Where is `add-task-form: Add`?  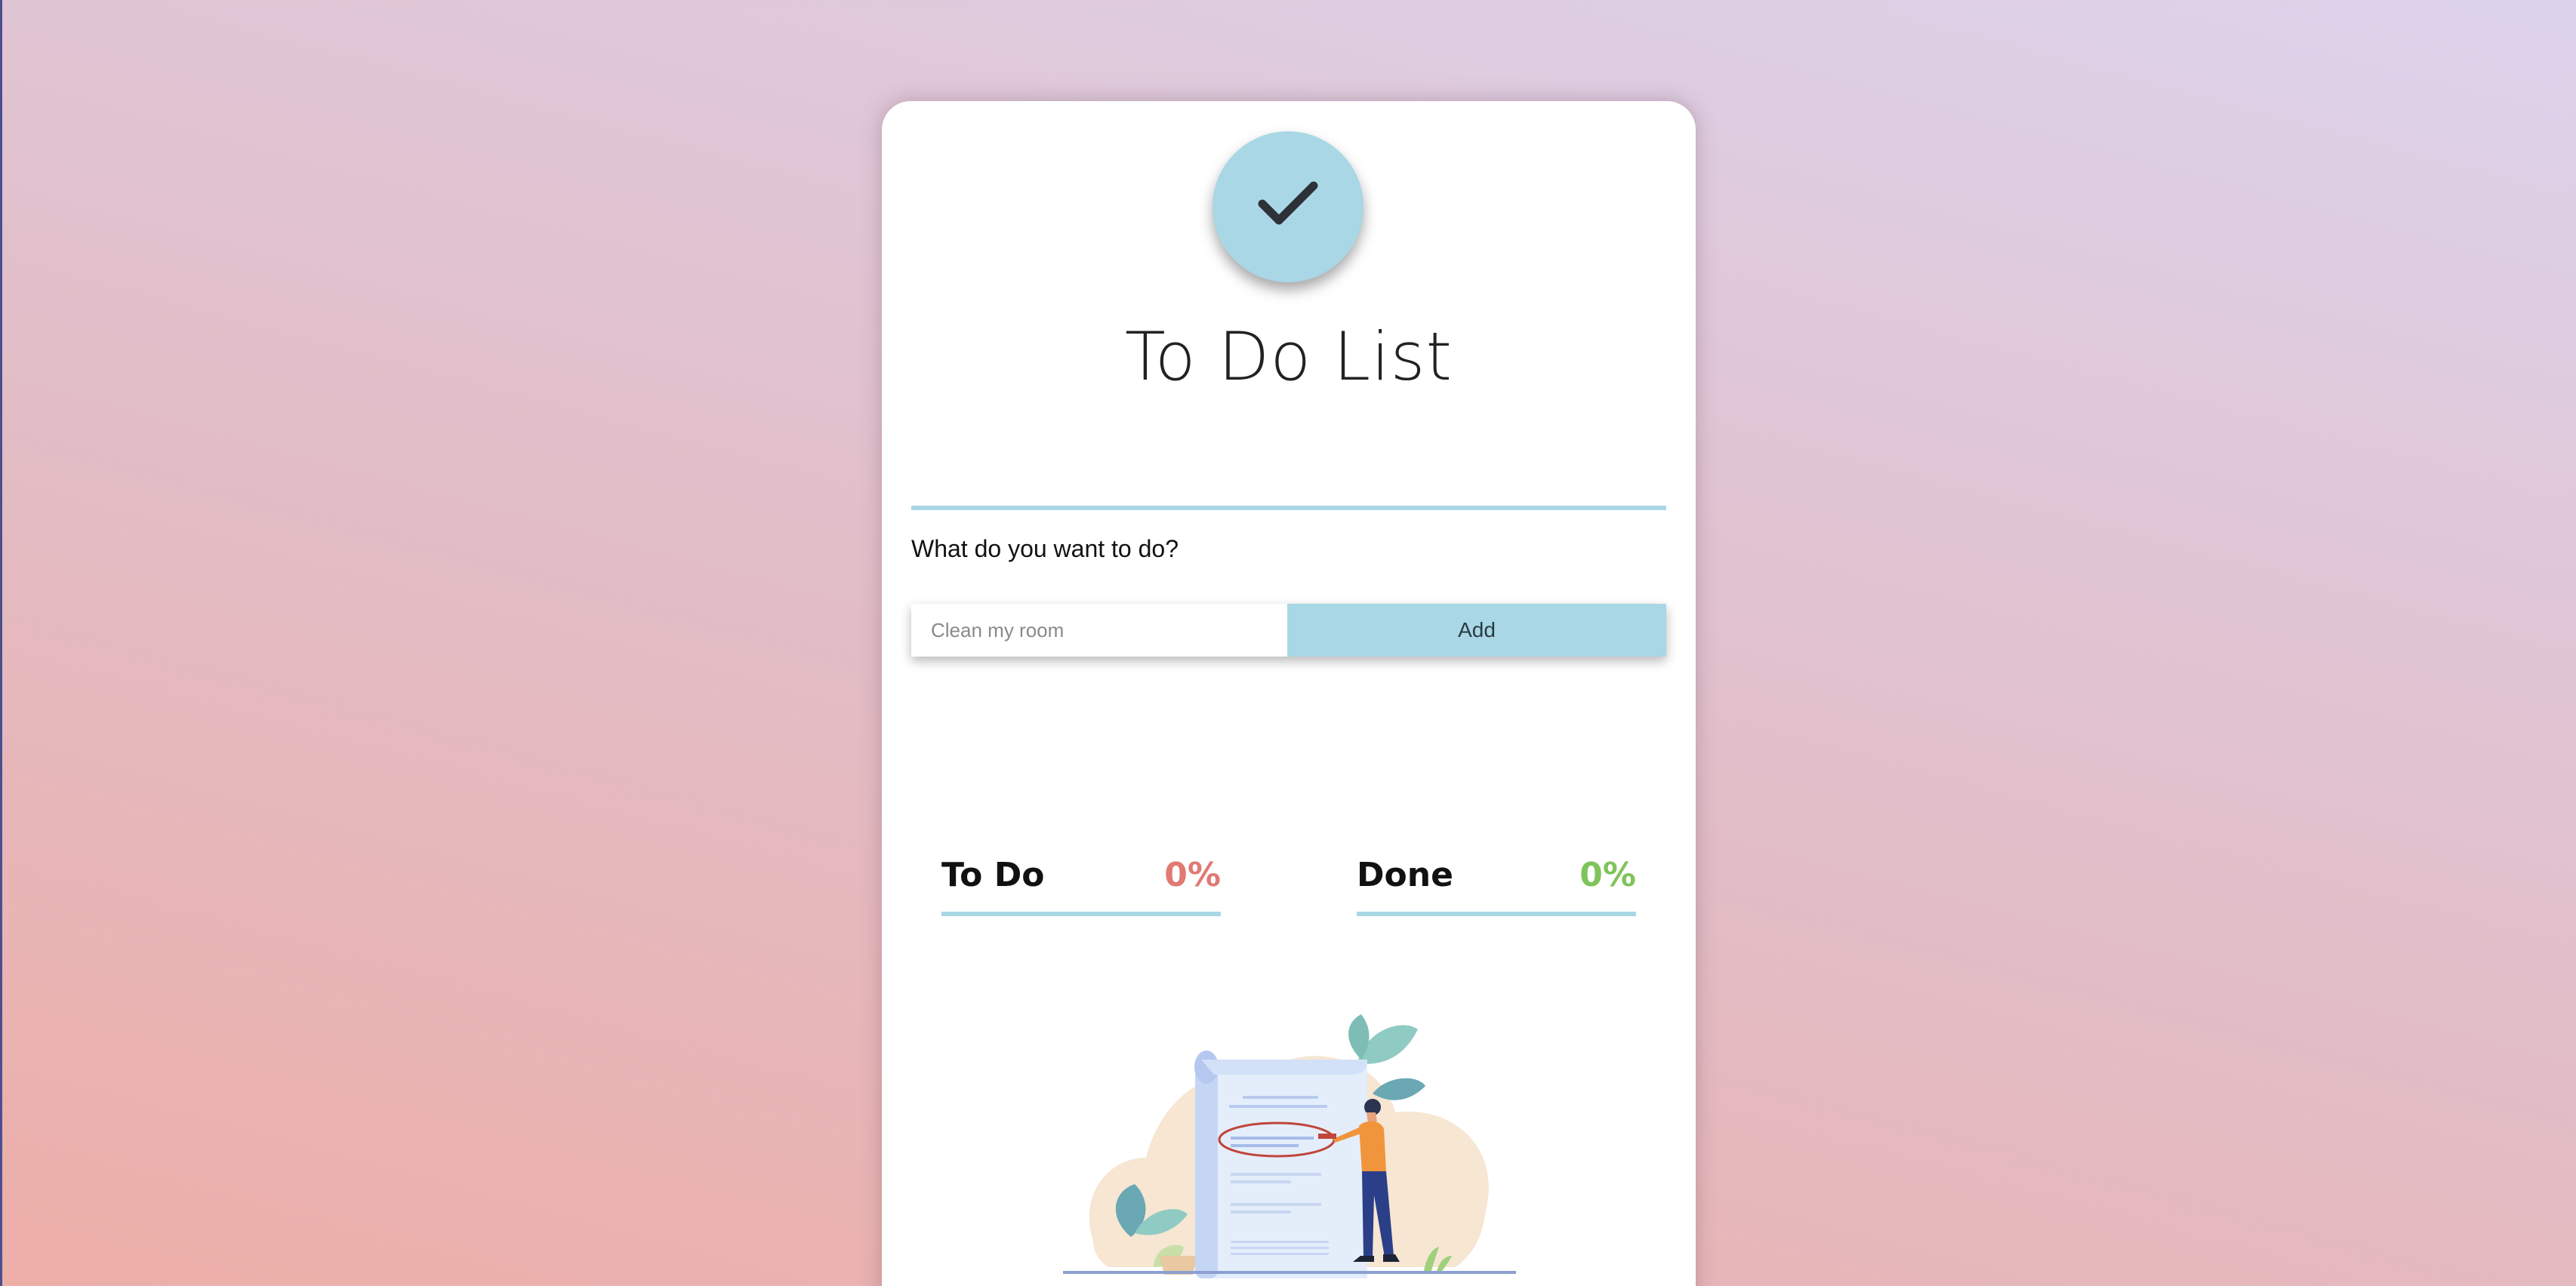
add-task-form: Add is located at coordinates (1288, 630).